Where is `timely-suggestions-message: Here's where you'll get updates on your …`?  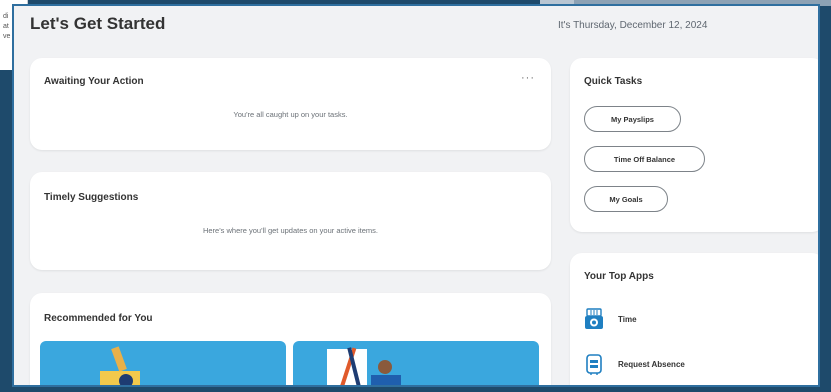
timely-suggestions-message: Here's where you'll get updates on your … is located at coordinates (290, 230).